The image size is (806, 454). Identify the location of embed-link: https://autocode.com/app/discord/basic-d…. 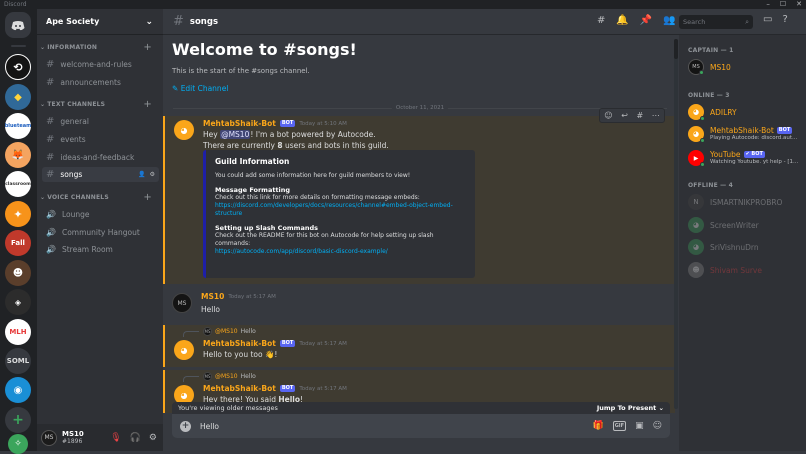
(340, 252).